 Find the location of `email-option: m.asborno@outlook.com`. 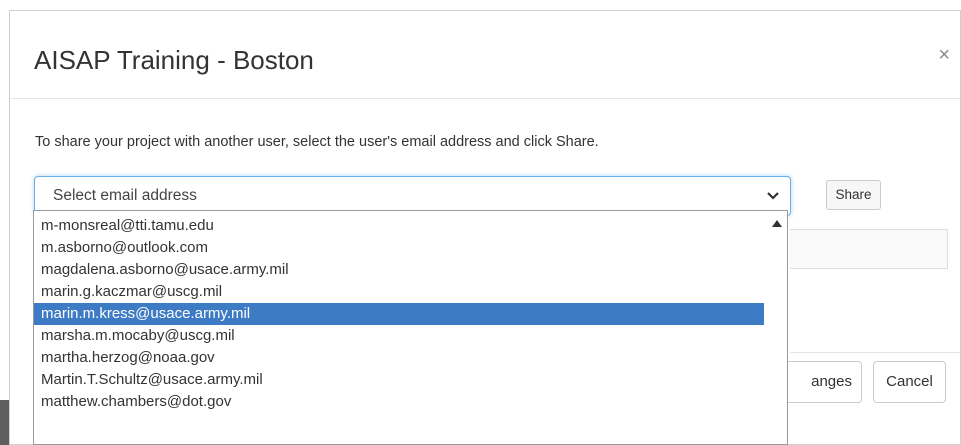

email-option: m.asborno@outlook.com is located at coordinates (399, 248).